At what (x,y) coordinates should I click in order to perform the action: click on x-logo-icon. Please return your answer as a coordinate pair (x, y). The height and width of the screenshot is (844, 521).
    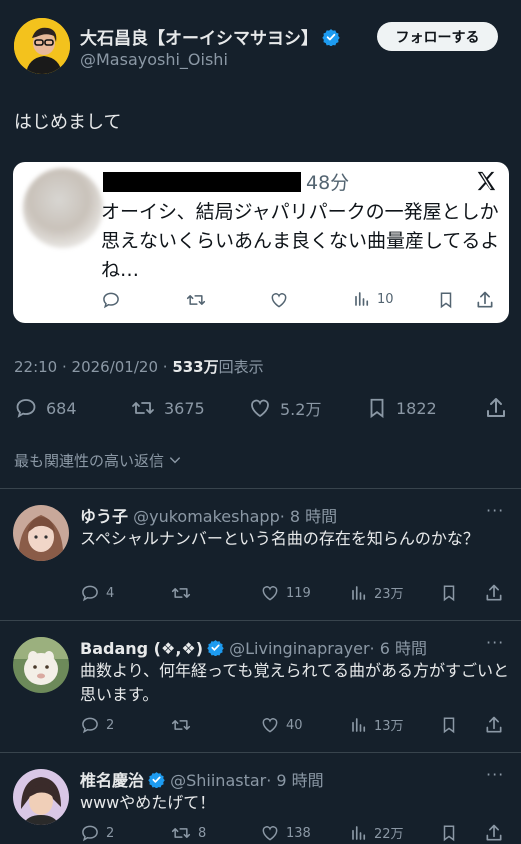
    Looking at the image, I should click on (486, 181).